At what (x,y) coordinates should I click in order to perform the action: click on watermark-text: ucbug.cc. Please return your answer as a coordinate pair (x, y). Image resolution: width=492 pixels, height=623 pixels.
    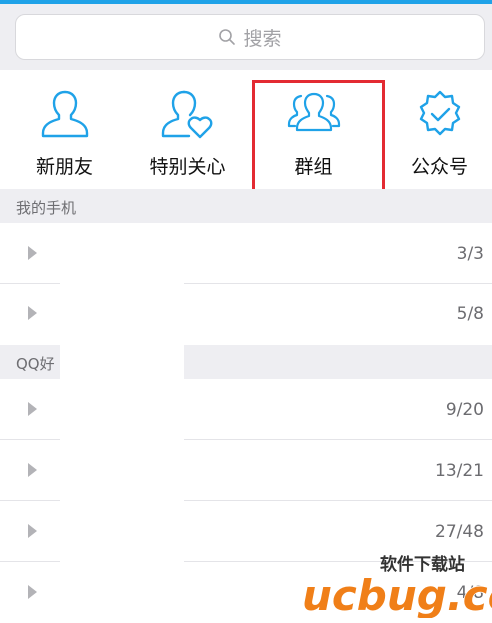
    Looking at the image, I should click on (397, 594).